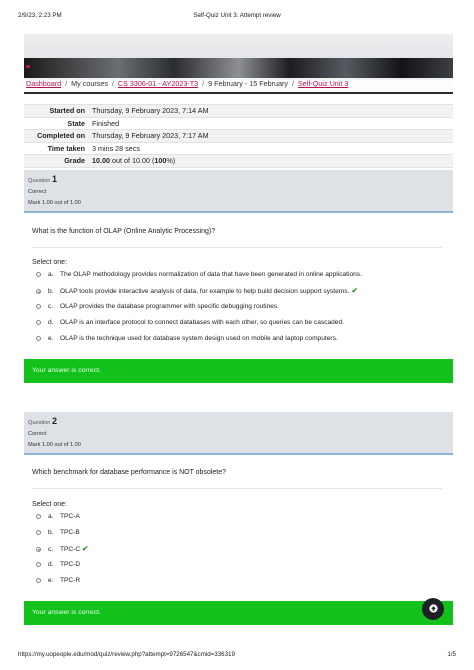 The width and height of the screenshot is (474, 670). I want to click on grade-percent-suffix: %), so click(171, 160).